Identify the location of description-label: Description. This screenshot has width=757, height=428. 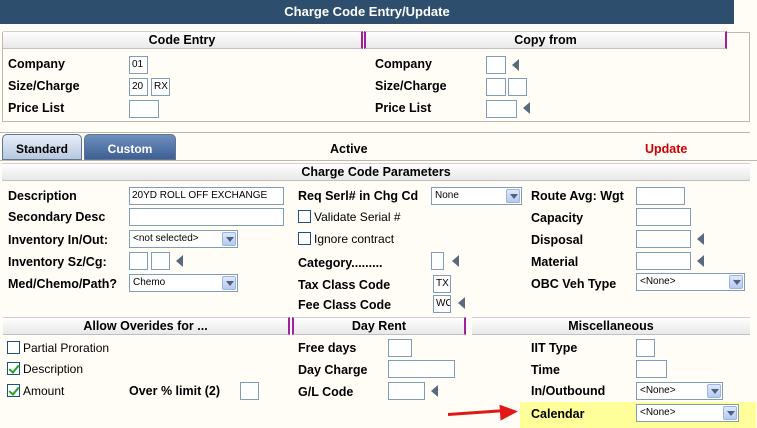
(42, 196).